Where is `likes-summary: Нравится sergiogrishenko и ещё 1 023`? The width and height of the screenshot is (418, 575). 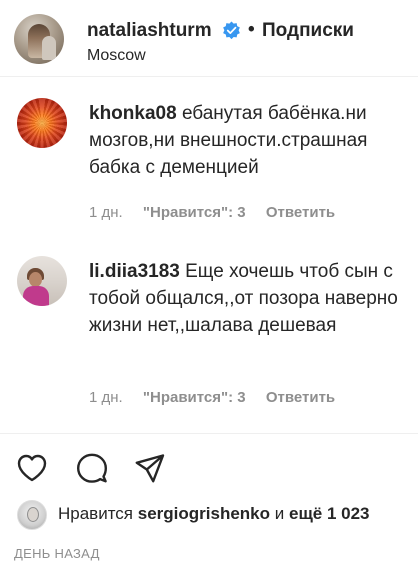 likes-summary: Нравится sergiogrishenko и ещё 1 023 is located at coordinates (209, 515).